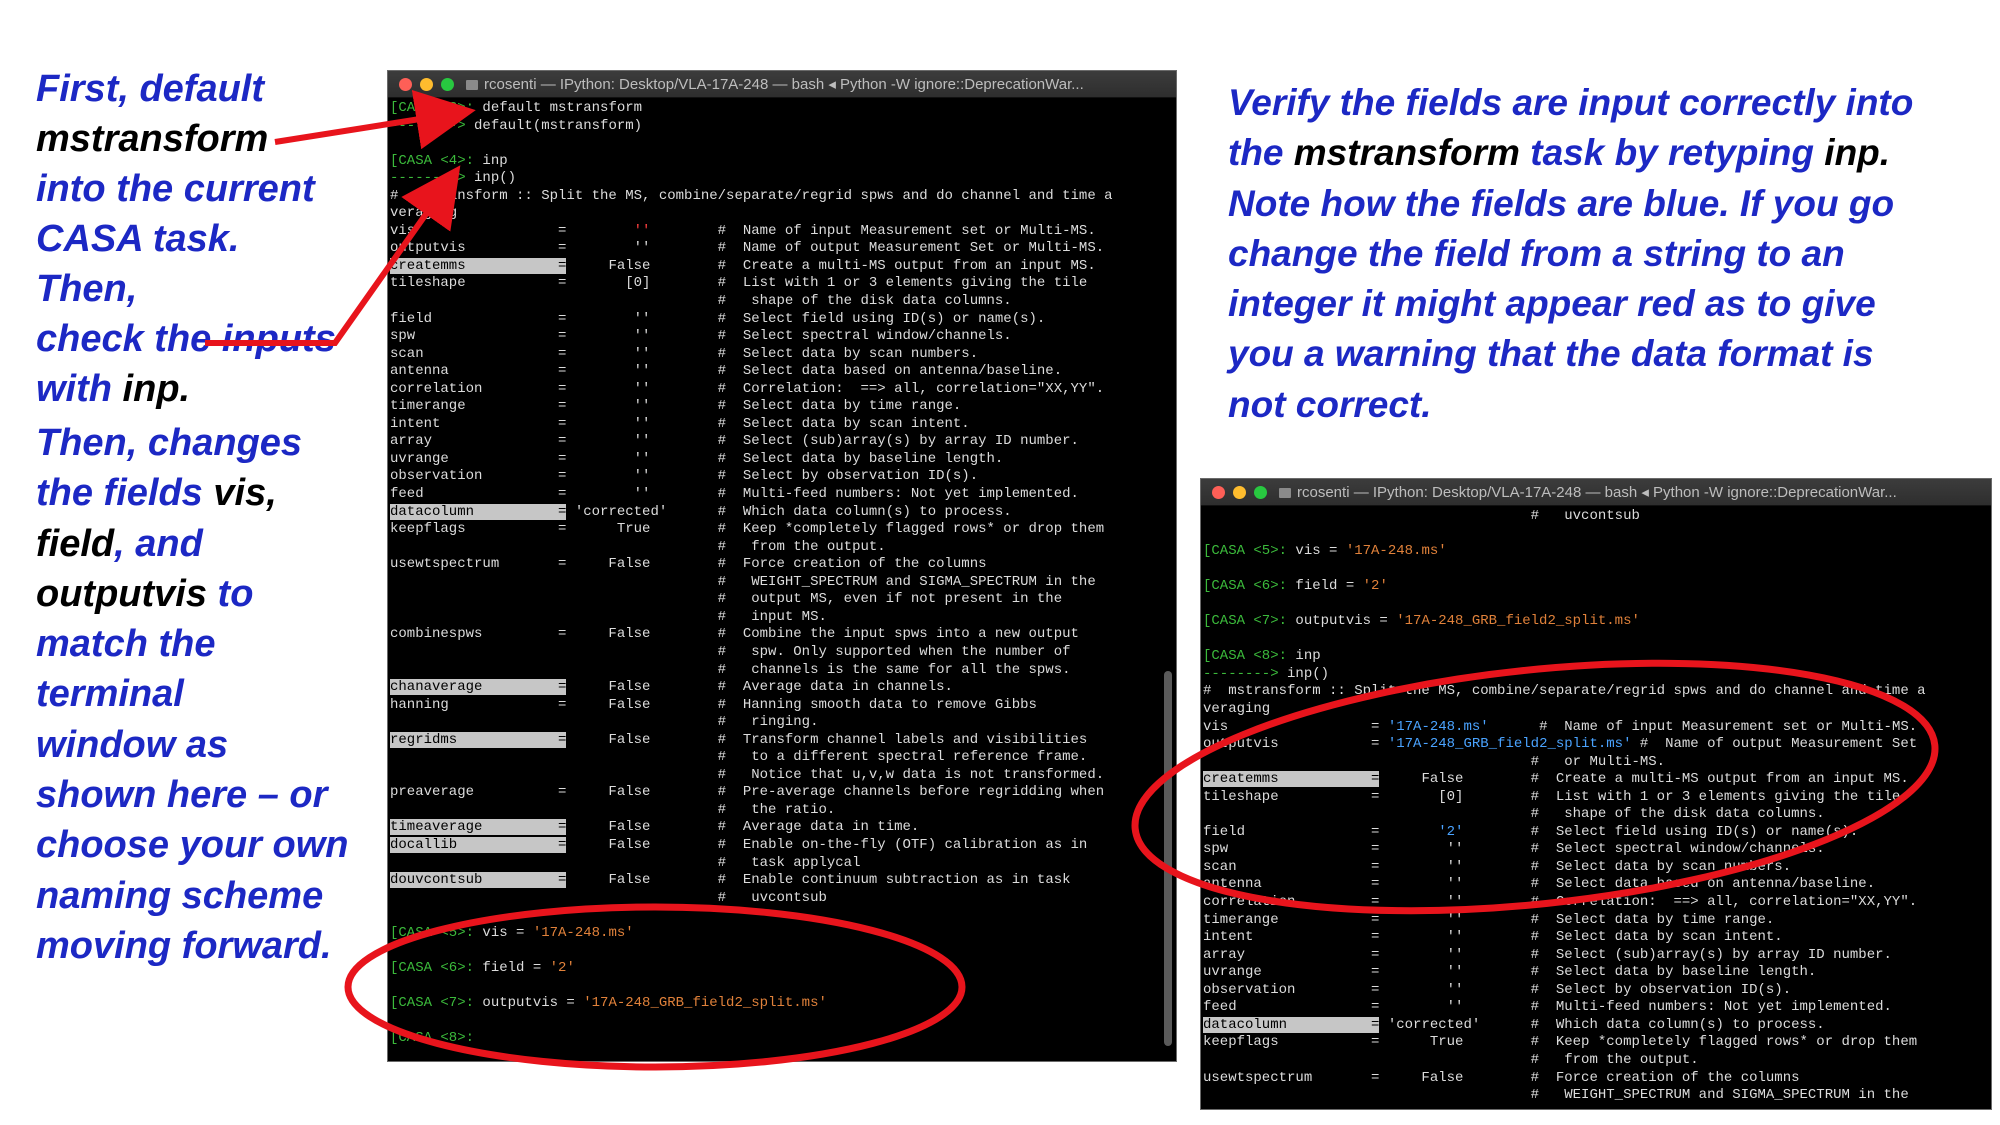 The image size is (2000, 1125). What do you see at coordinates (182, 795) in the screenshot?
I see `note-line: shown here – or` at bounding box center [182, 795].